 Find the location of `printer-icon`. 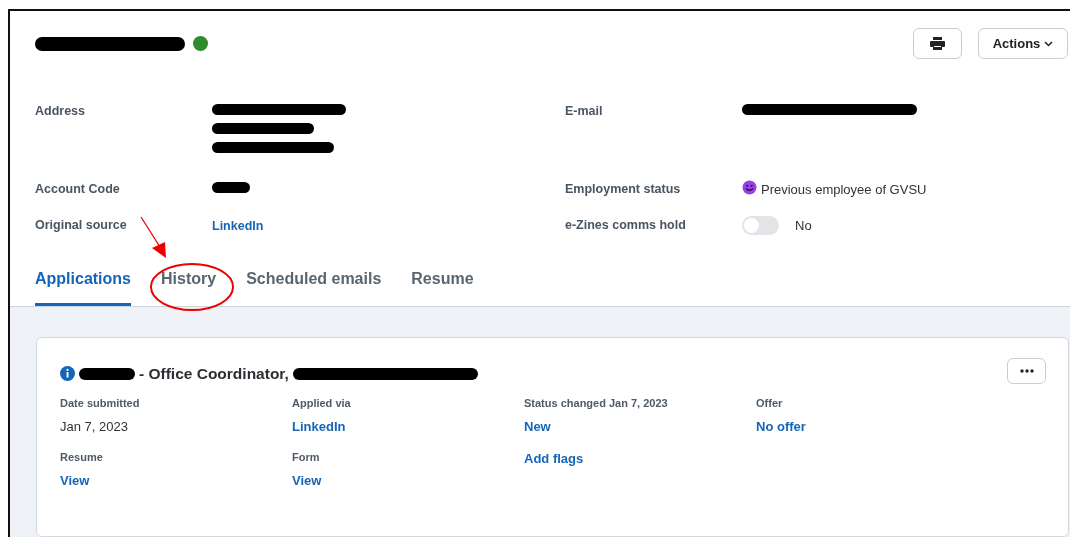

printer-icon is located at coordinates (937, 43).